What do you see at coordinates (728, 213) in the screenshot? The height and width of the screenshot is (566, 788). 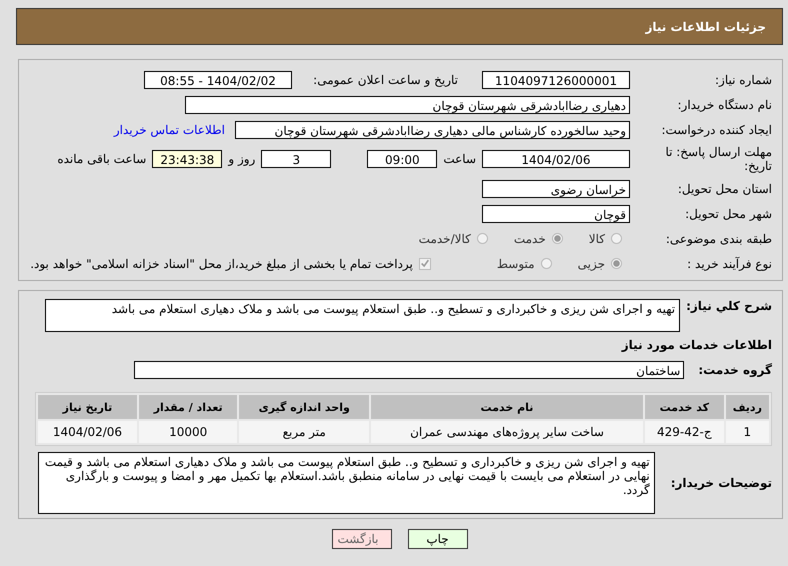 I see `field-label: شهر محل تحویل:` at bounding box center [728, 213].